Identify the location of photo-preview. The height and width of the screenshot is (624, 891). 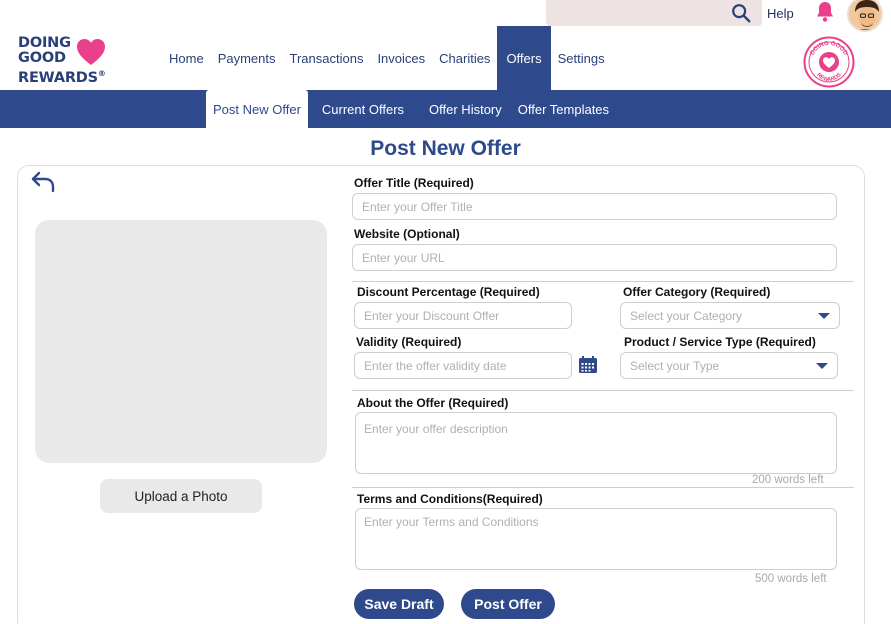
(181, 341).